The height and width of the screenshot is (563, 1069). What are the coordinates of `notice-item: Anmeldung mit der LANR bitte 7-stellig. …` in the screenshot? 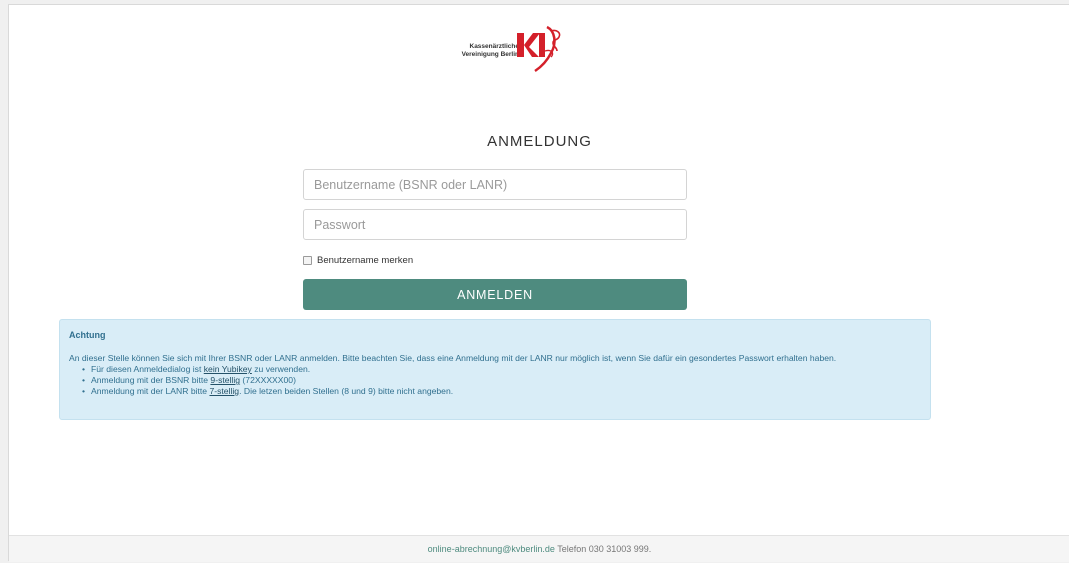 It's located at (501, 391).